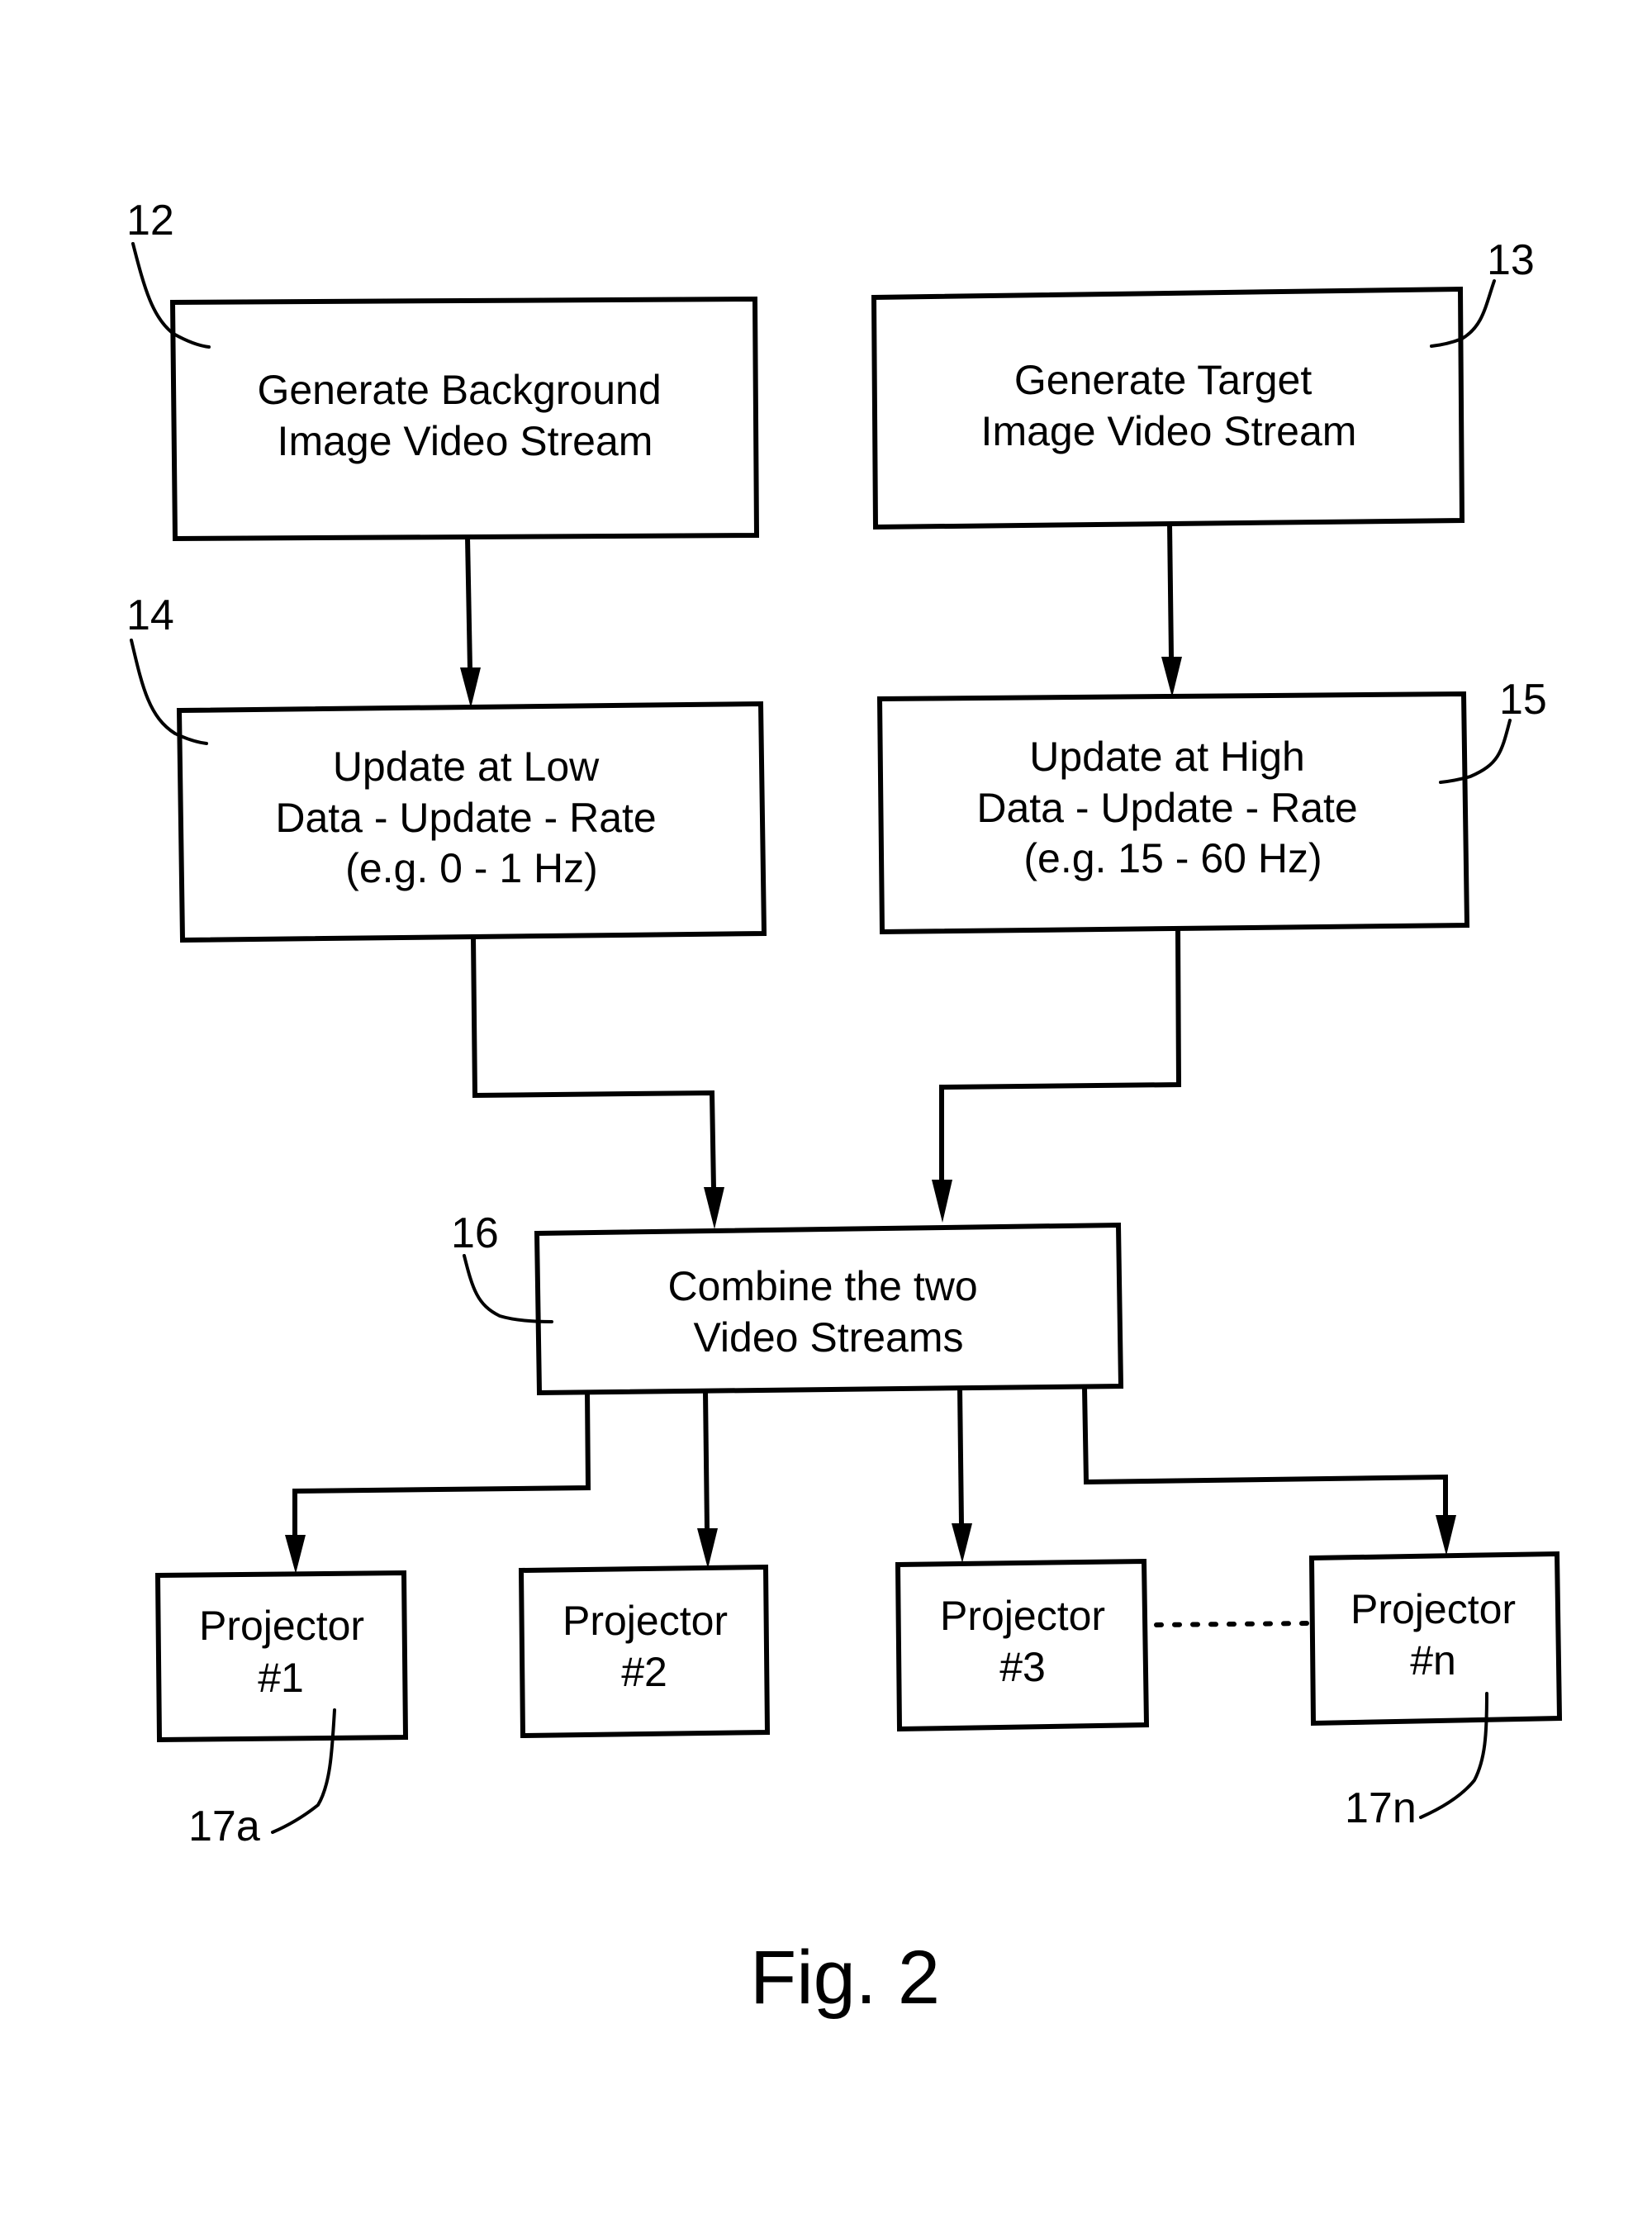 Image resolution: width=1652 pixels, height=2223 pixels. I want to click on edge-16-projector-1-line, so click(441, 1463).